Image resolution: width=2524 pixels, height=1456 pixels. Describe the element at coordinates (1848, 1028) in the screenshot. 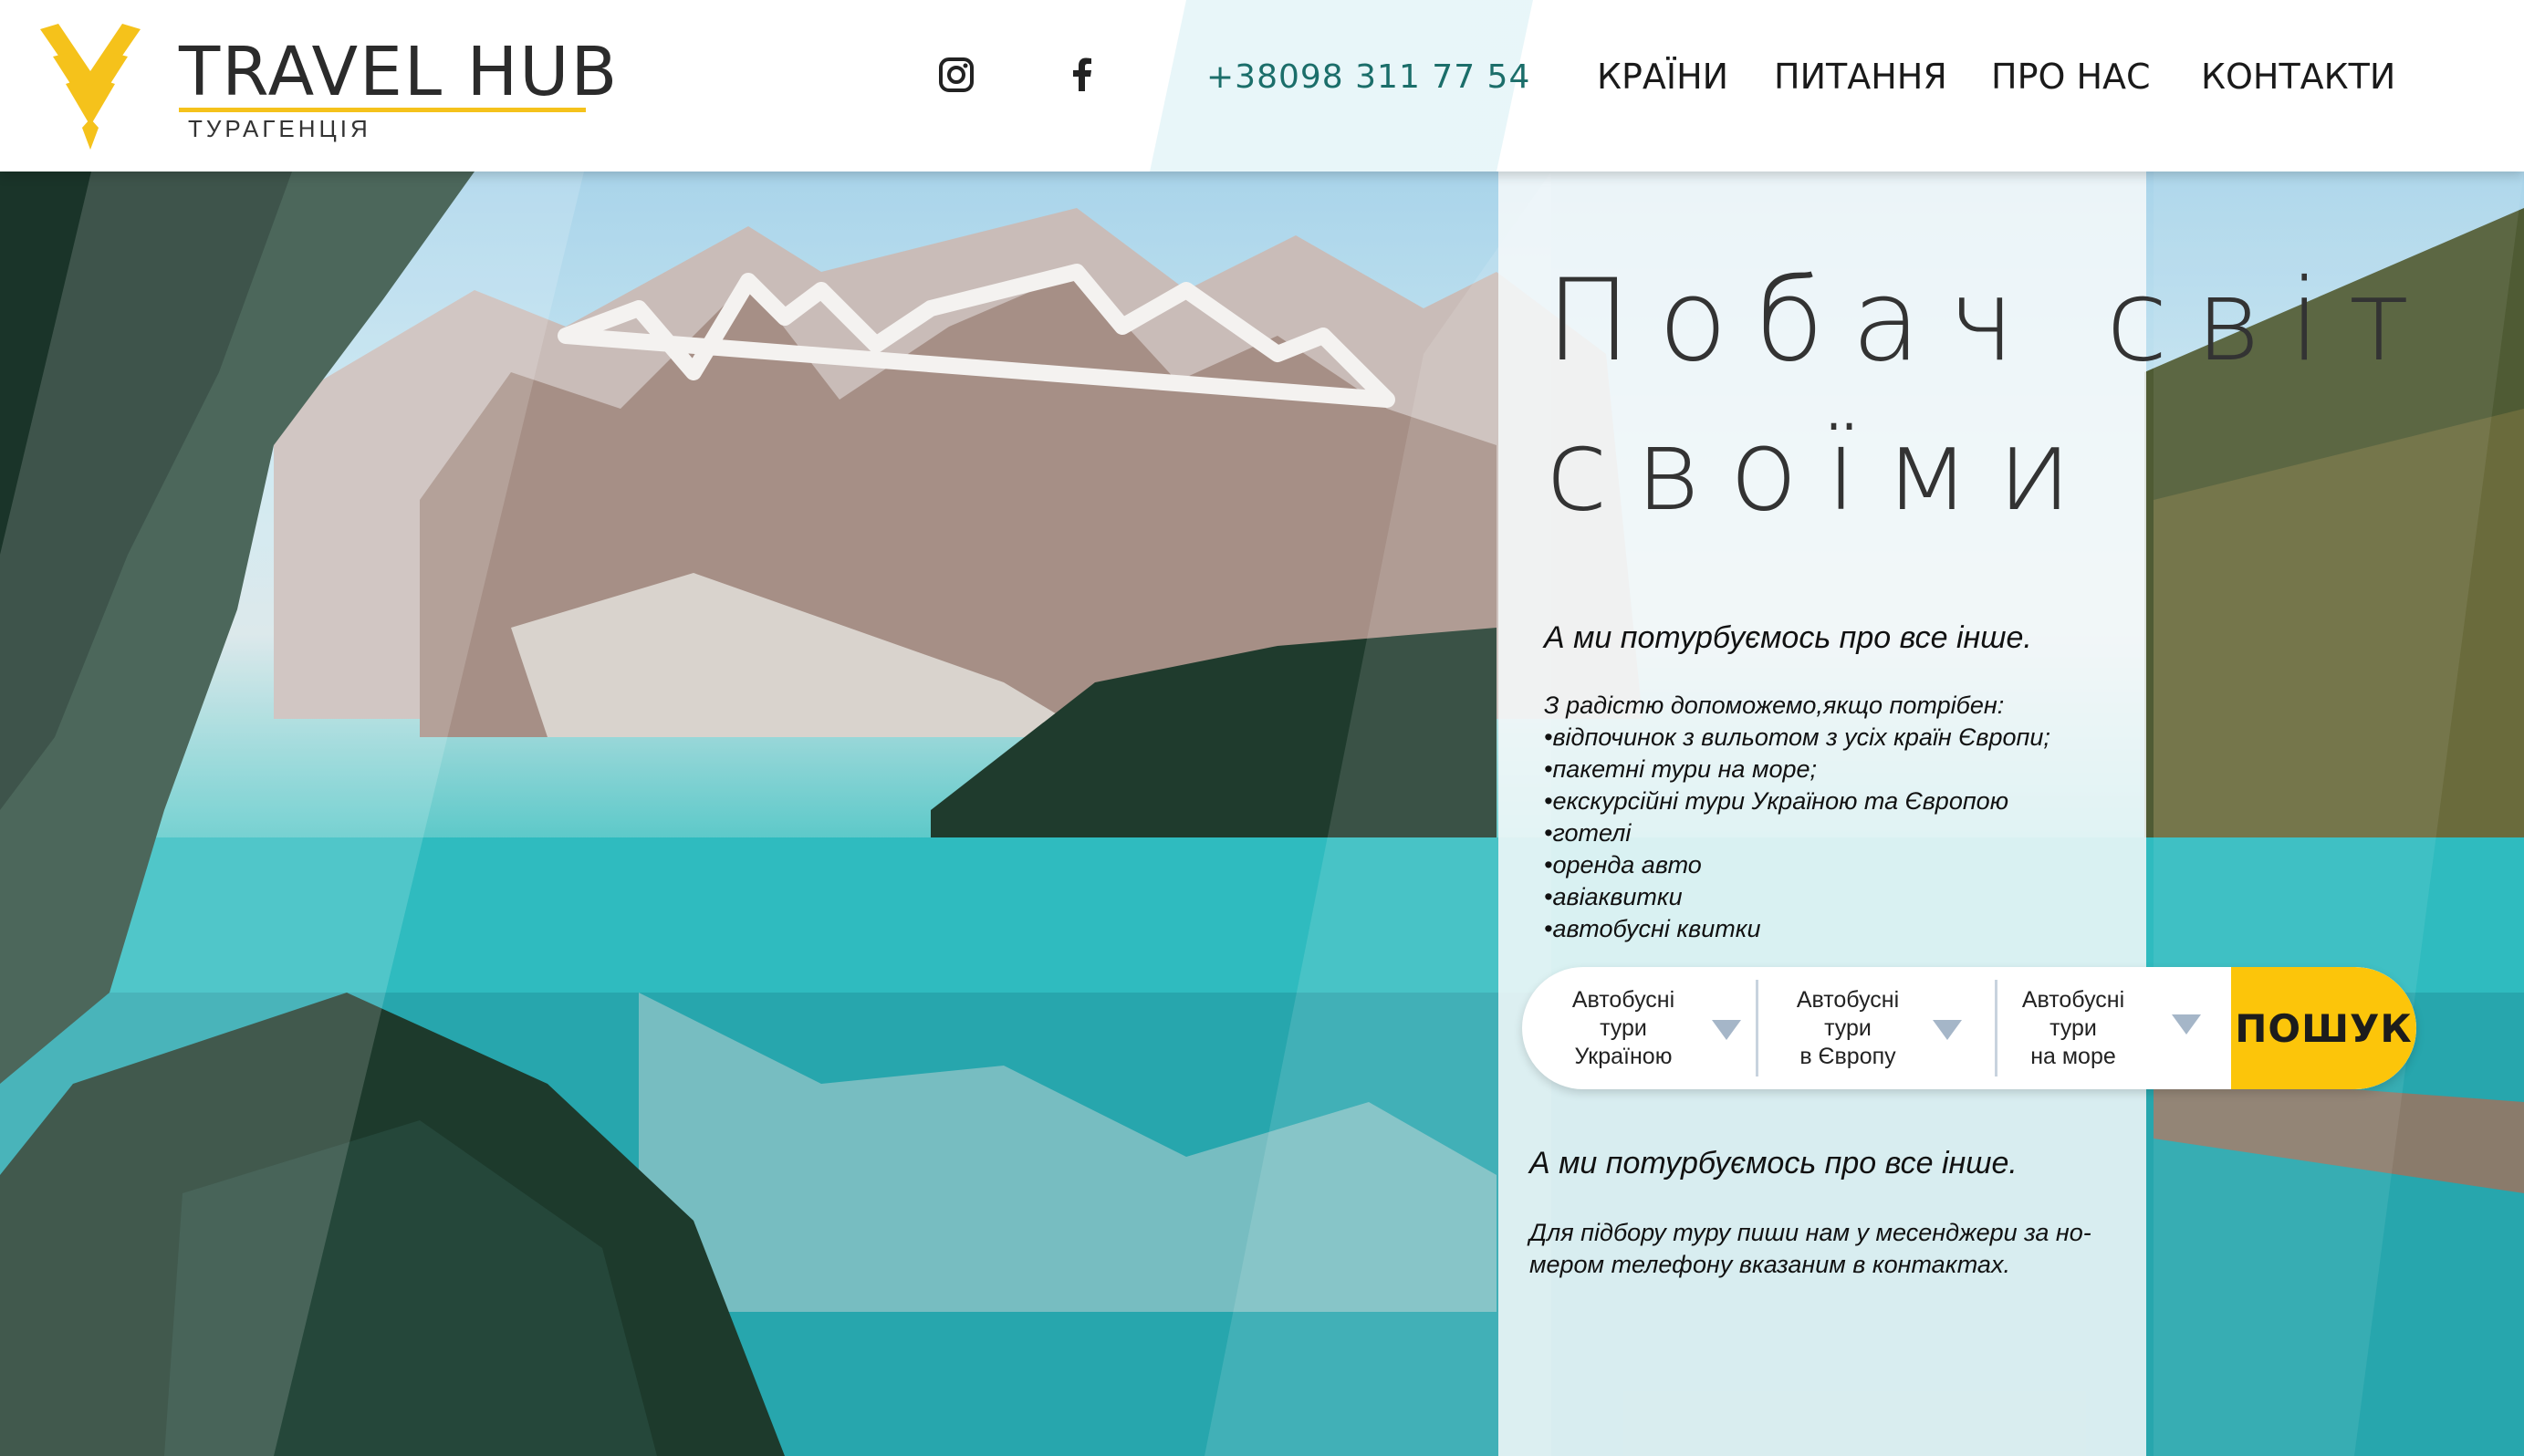

I see `select-europe-label: Автобусні тури в Європу` at that location.